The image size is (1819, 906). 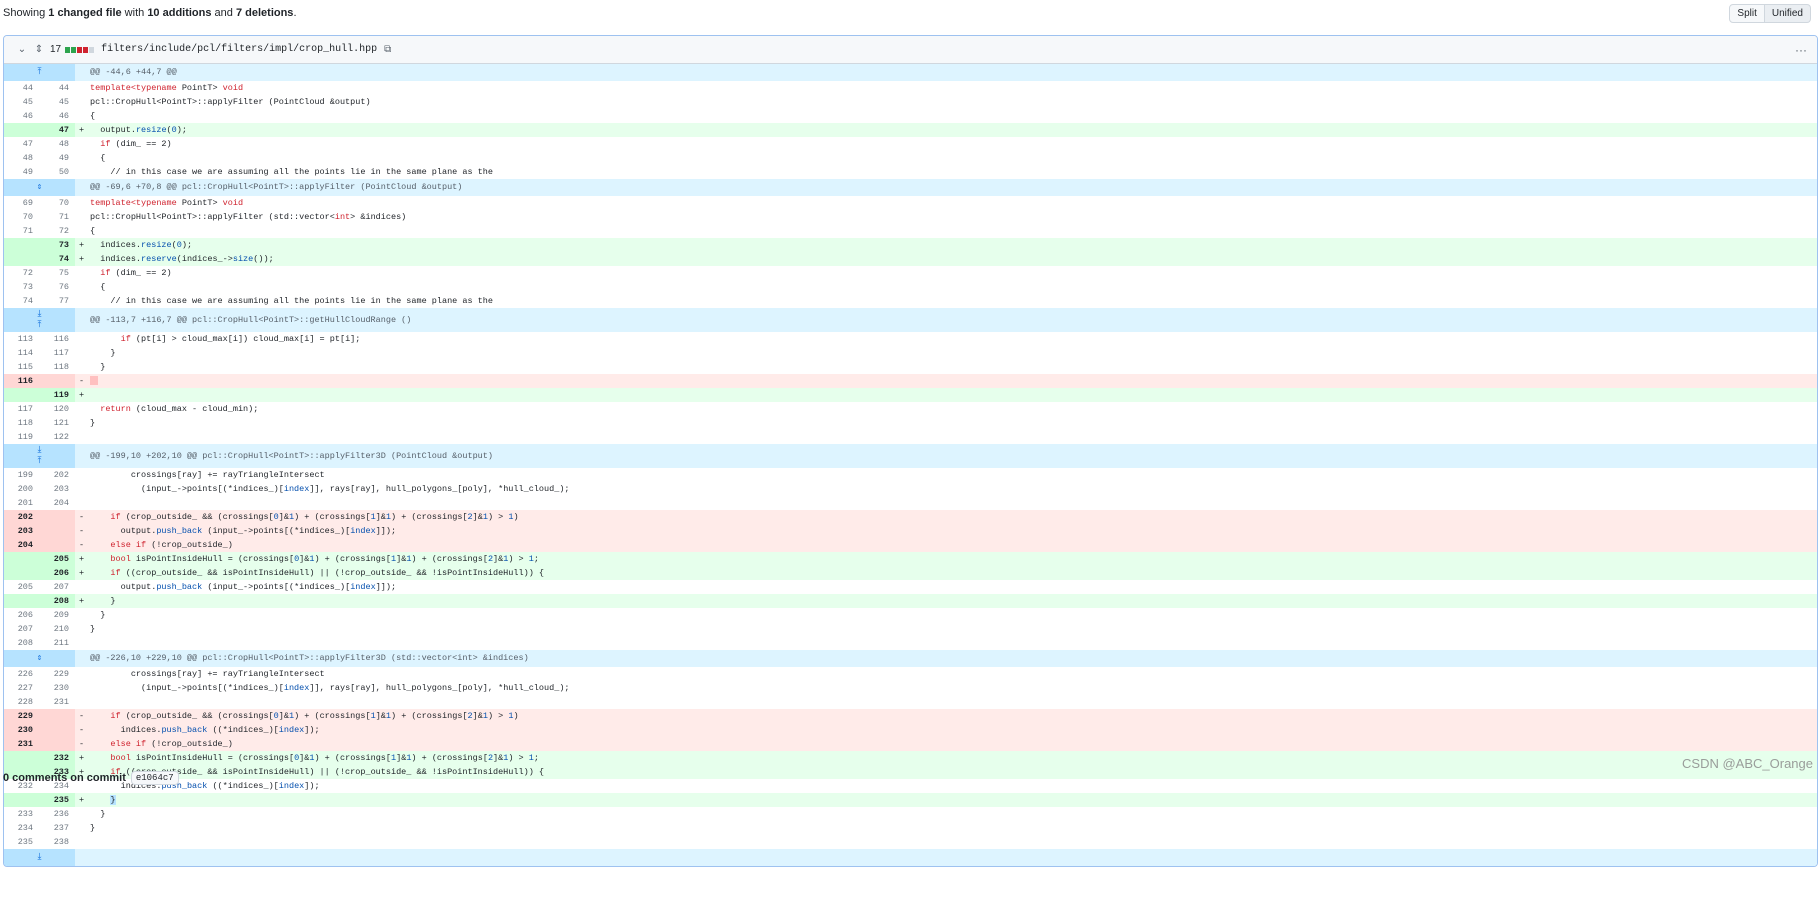 What do you see at coordinates (21, 231) in the screenshot?
I see `old-line-number: 71` at bounding box center [21, 231].